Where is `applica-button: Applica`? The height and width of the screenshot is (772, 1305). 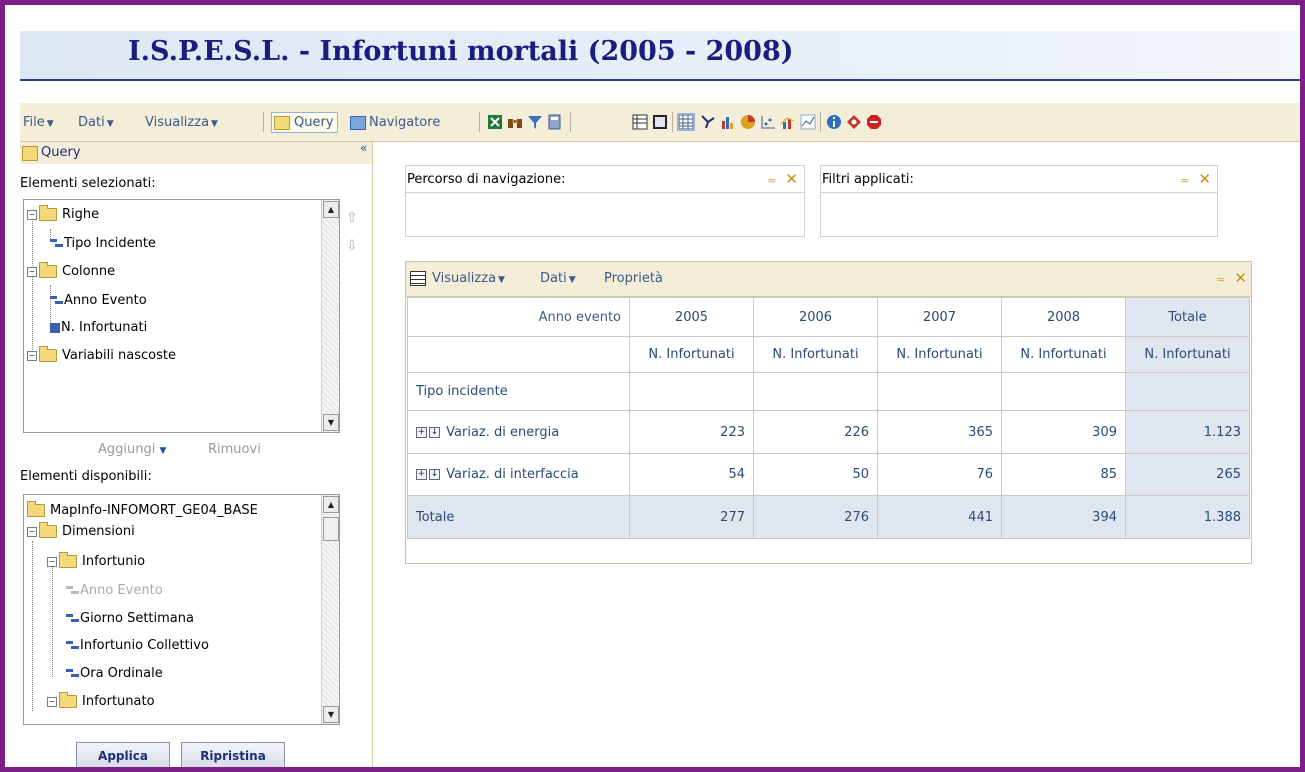 applica-button: Applica is located at coordinates (123, 754).